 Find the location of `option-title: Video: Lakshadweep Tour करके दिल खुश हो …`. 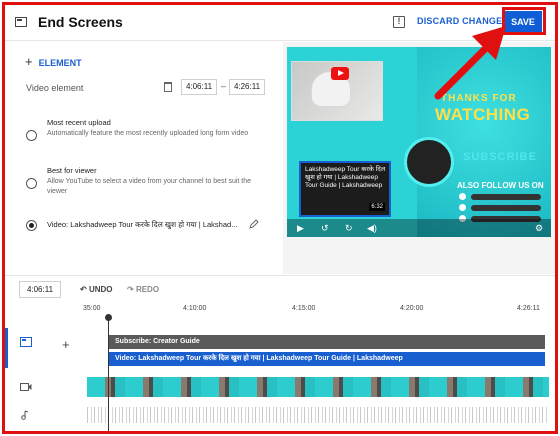

option-title: Video: Lakshadweep Tour करके दिल खुश हो … is located at coordinates (142, 224).